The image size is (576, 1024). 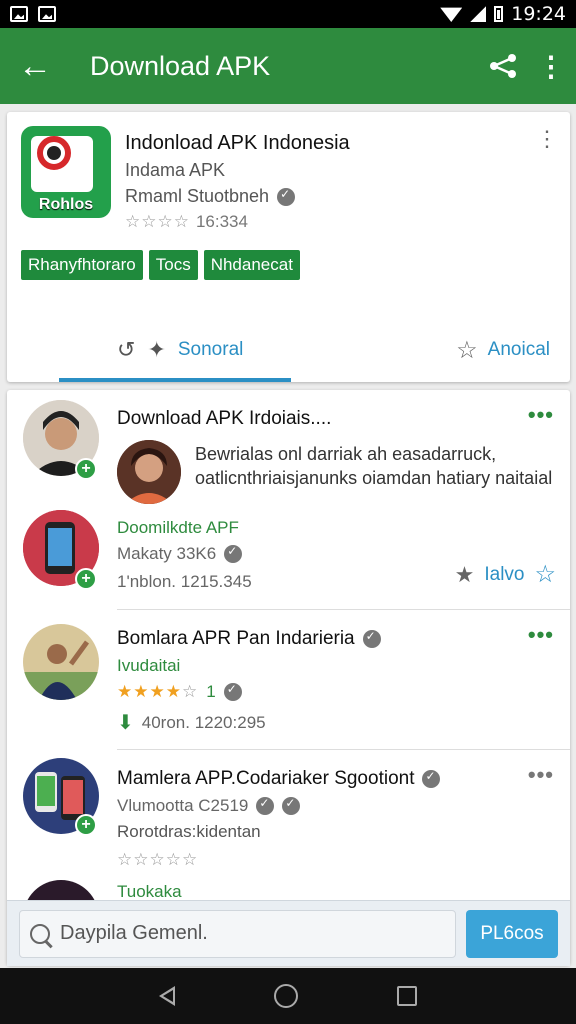 I want to click on rating-text: 16:334, so click(x=221, y=221).